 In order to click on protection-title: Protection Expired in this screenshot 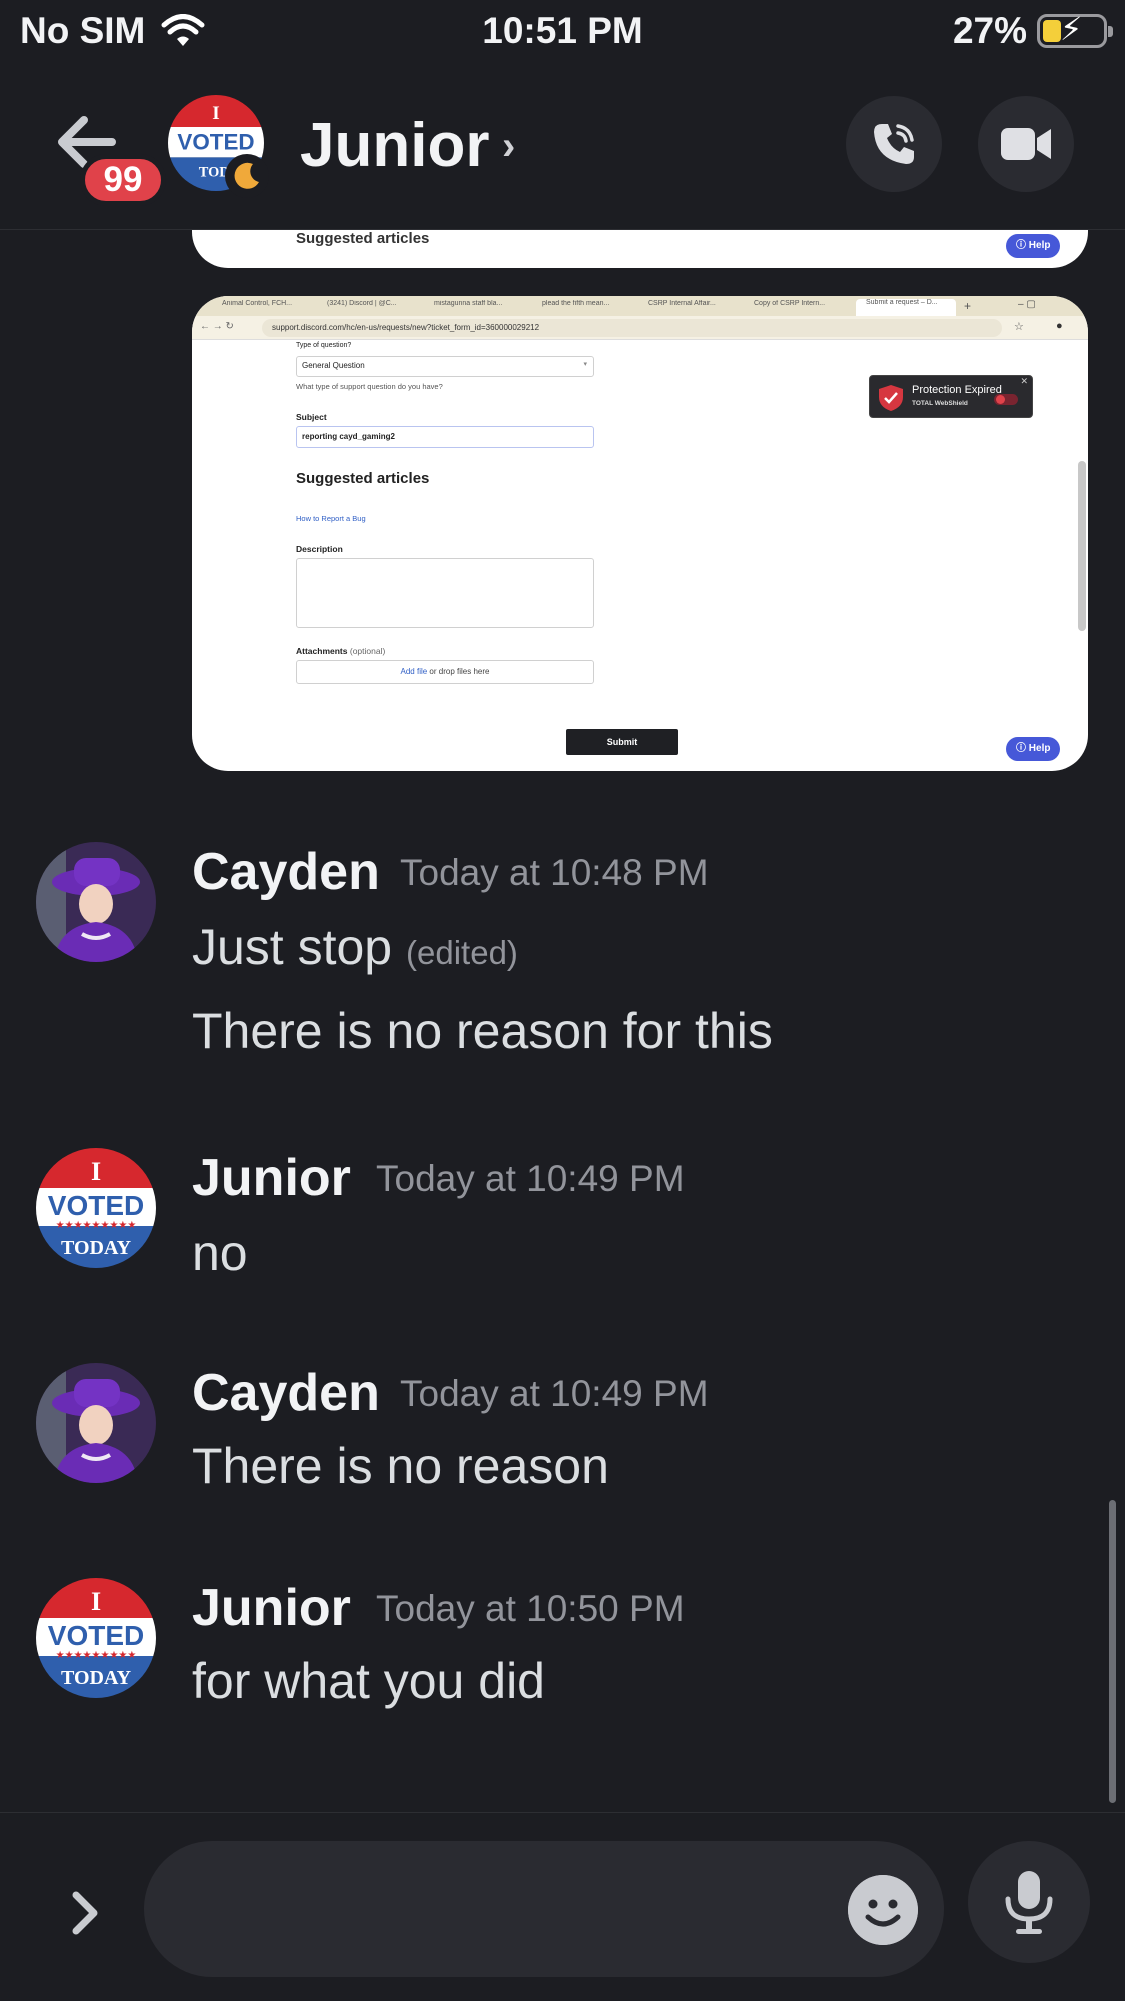, I will do `click(957, 390)`.